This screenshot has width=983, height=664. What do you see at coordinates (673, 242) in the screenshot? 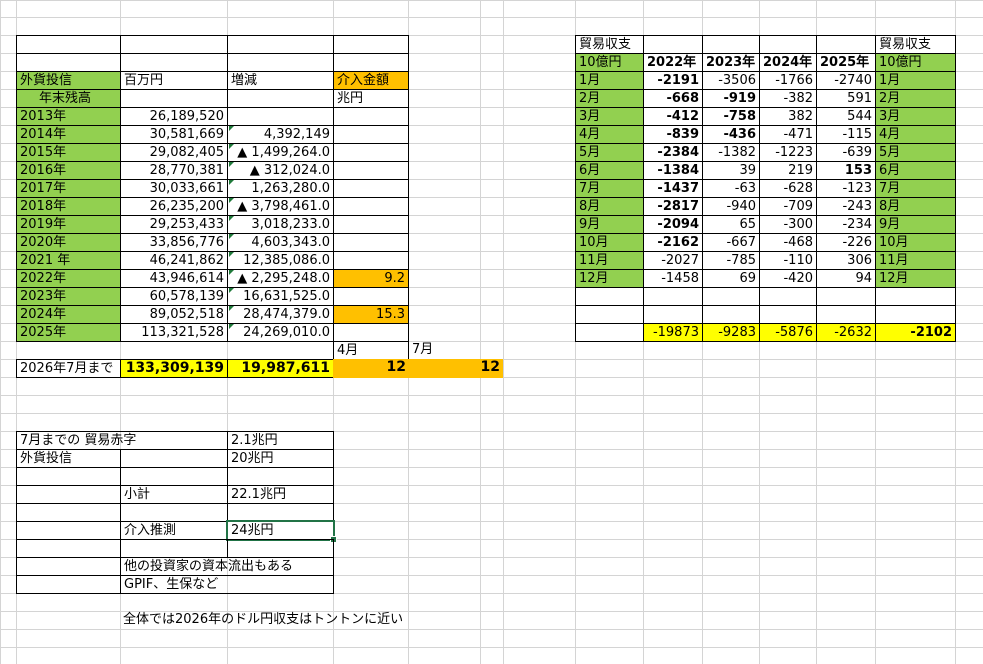
I see `trade-value-cell: -2162` at bounding box center [673, 242].